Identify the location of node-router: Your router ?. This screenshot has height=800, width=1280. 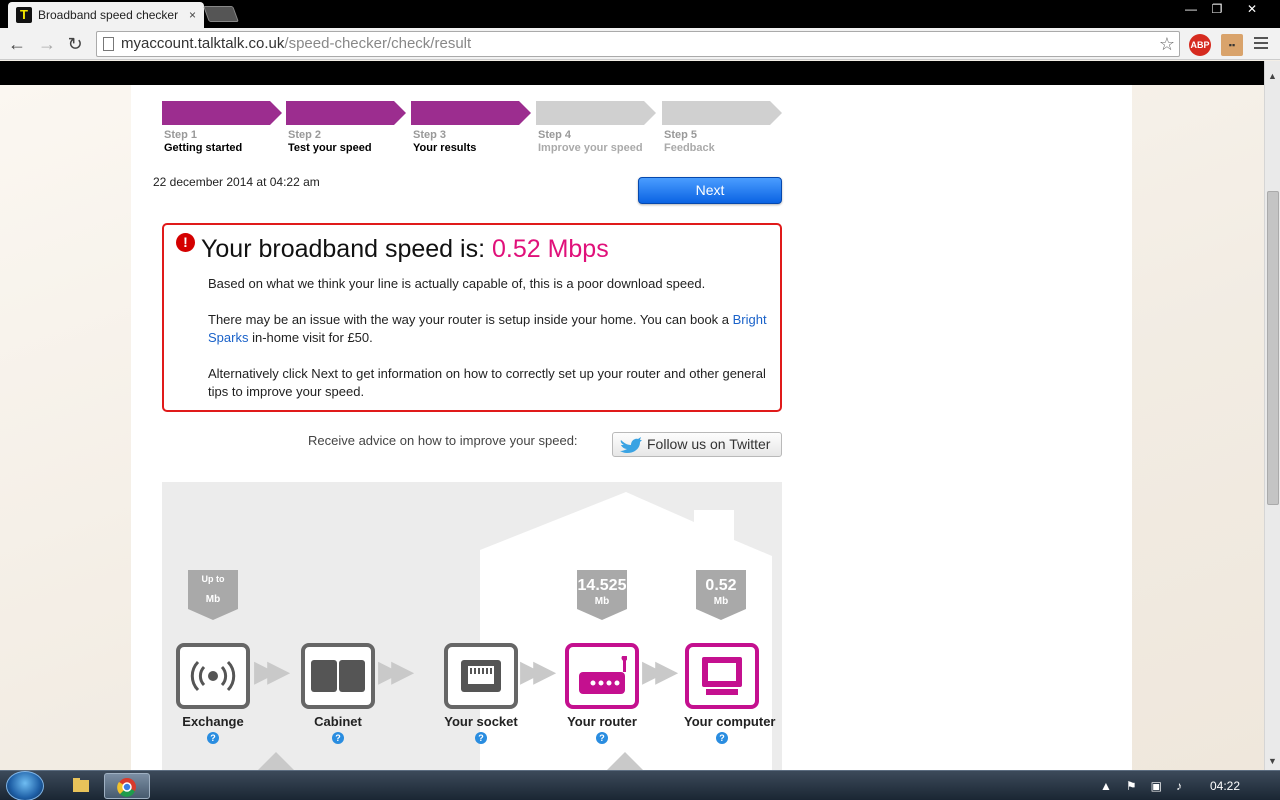
(602, 693).